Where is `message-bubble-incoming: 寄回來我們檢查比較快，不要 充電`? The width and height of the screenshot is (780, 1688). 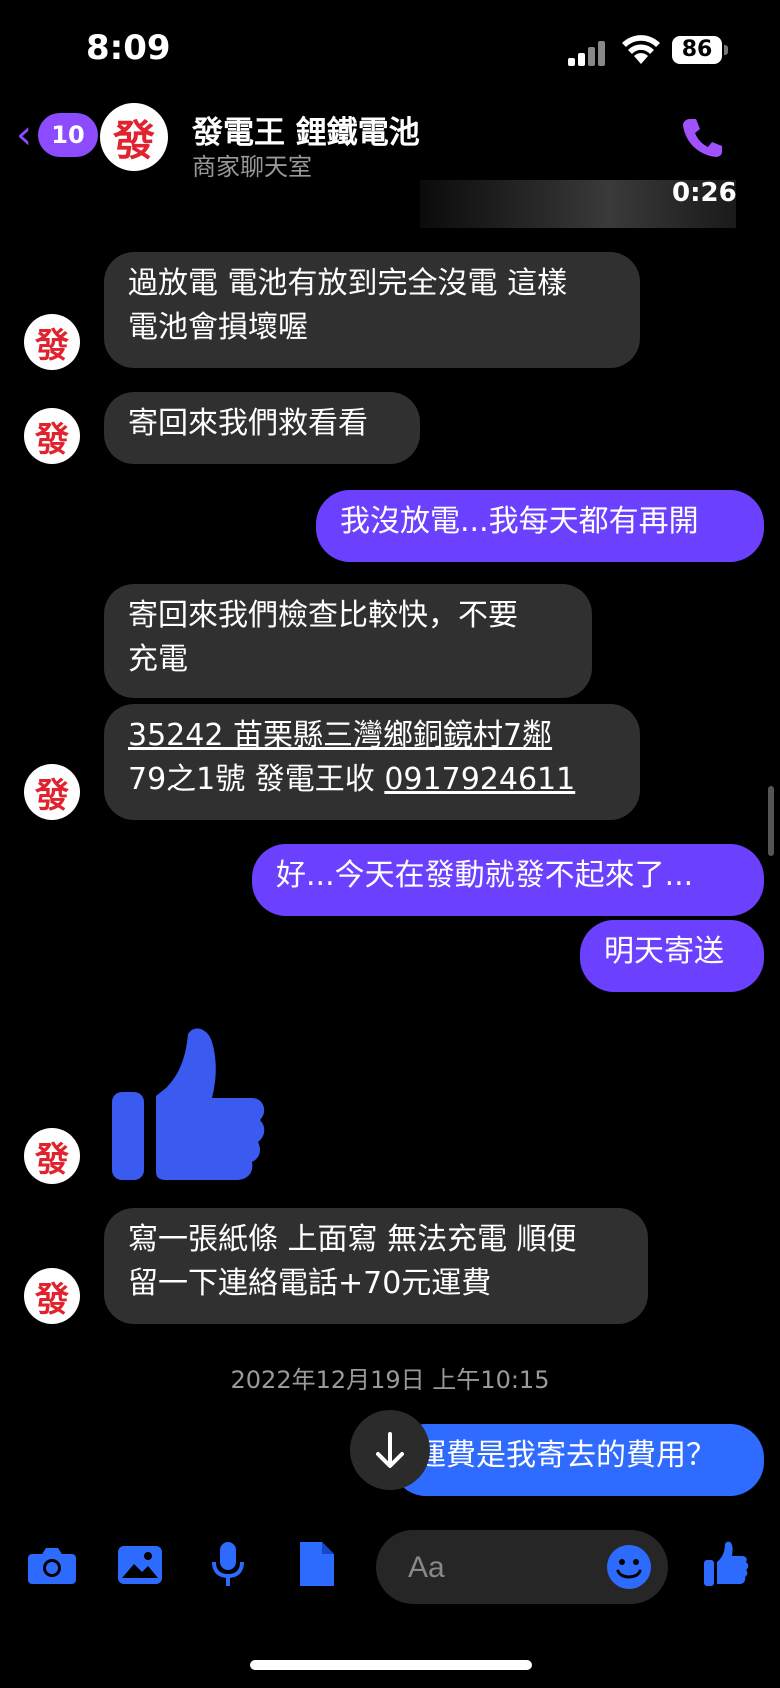 message-bubble-incoming: 寄回來我們檢查比較快，不要 充電 is located at coordinates (348, 641).